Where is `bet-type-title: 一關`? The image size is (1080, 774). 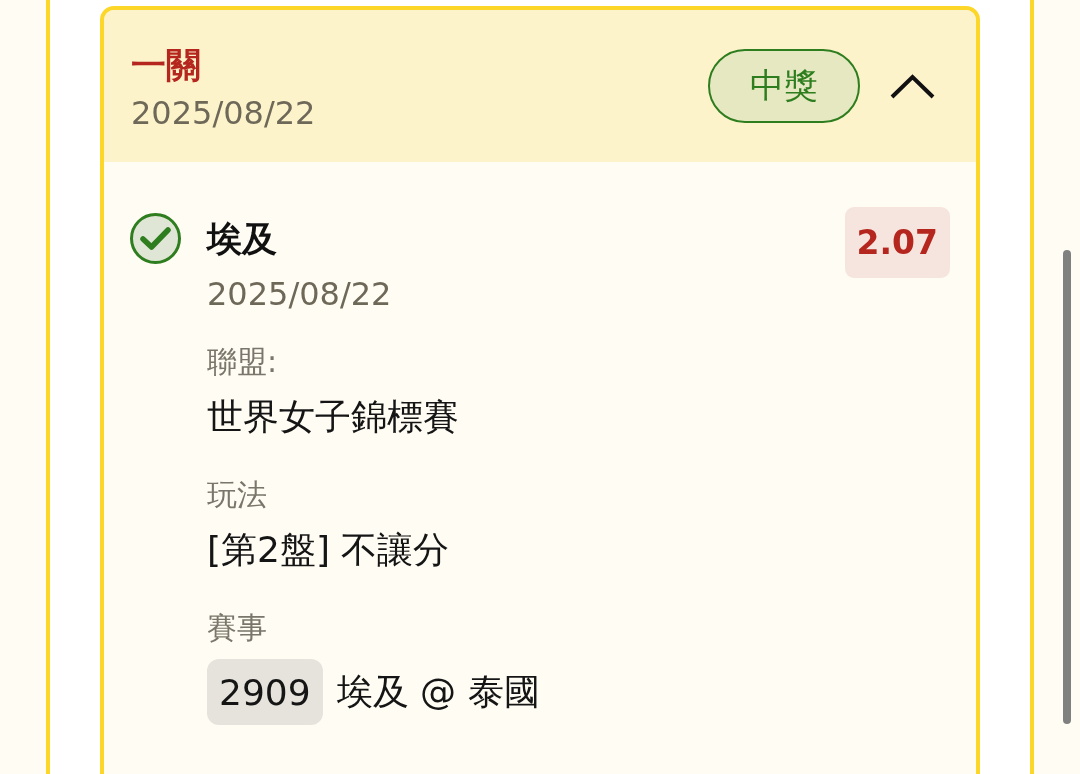
bet-type-title: 一關 is located at coordinates (166, 65).